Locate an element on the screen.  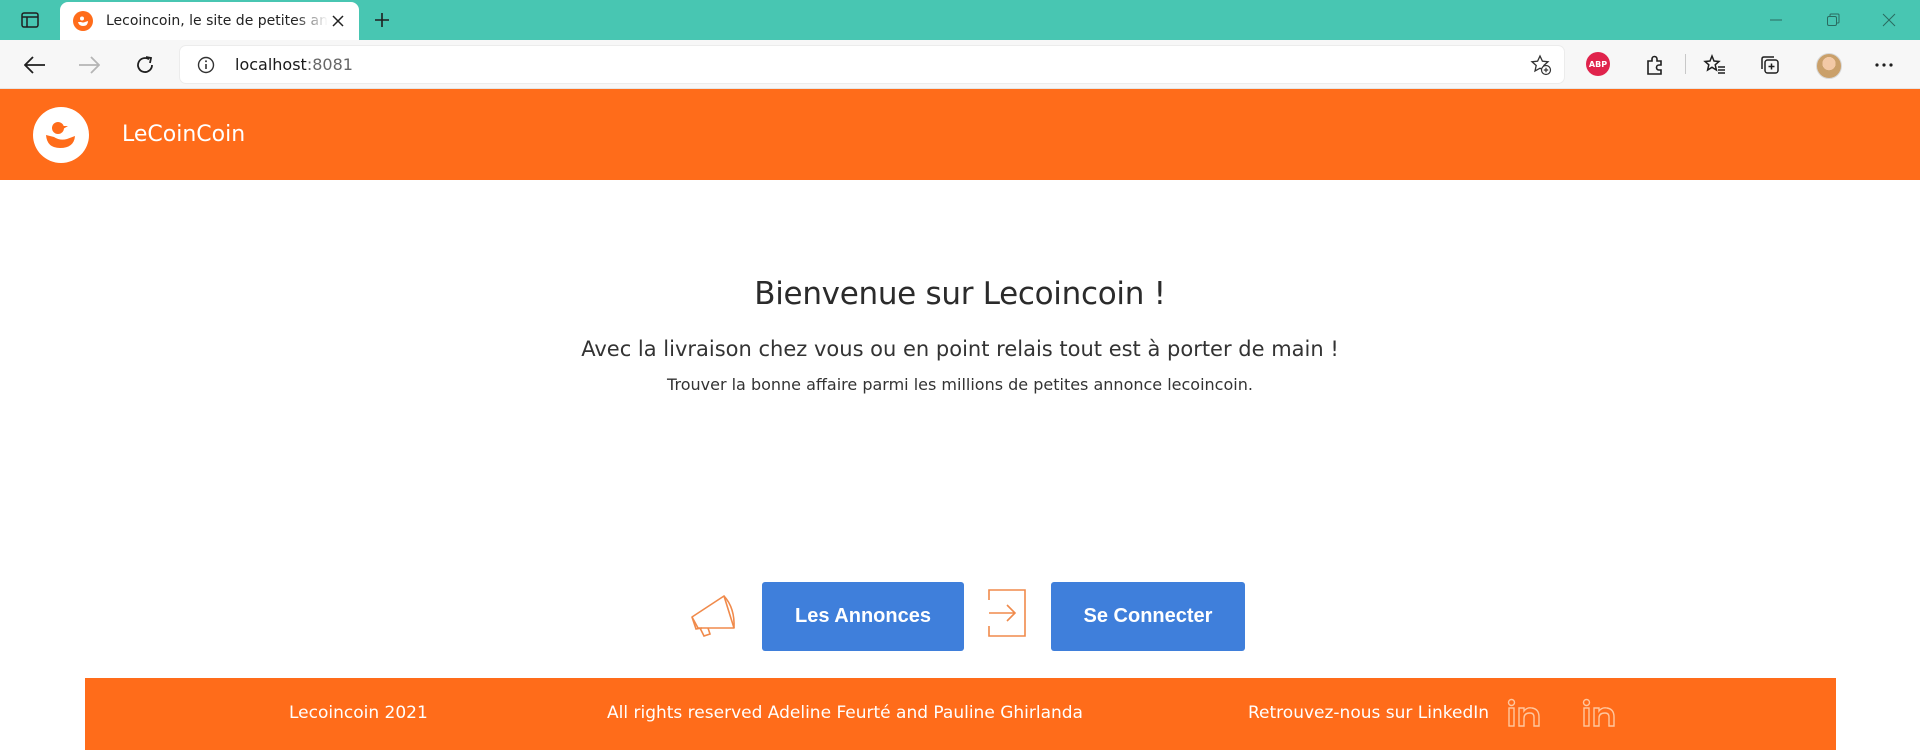
restore-icon is located at coordinates (1833, 20).